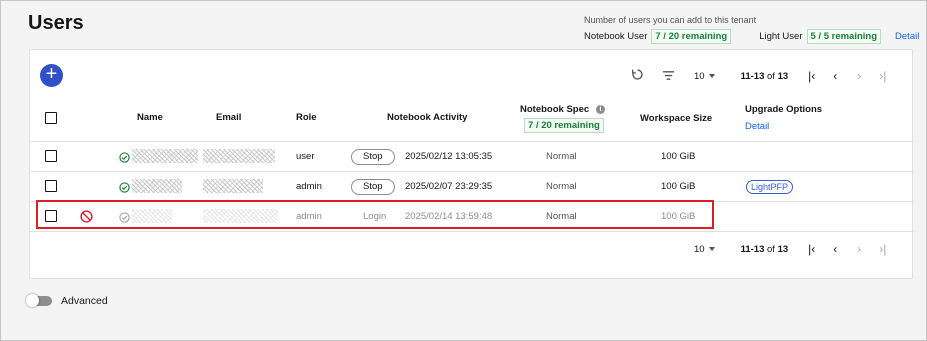  I want to click on user-role: admin, so click(309, 186).